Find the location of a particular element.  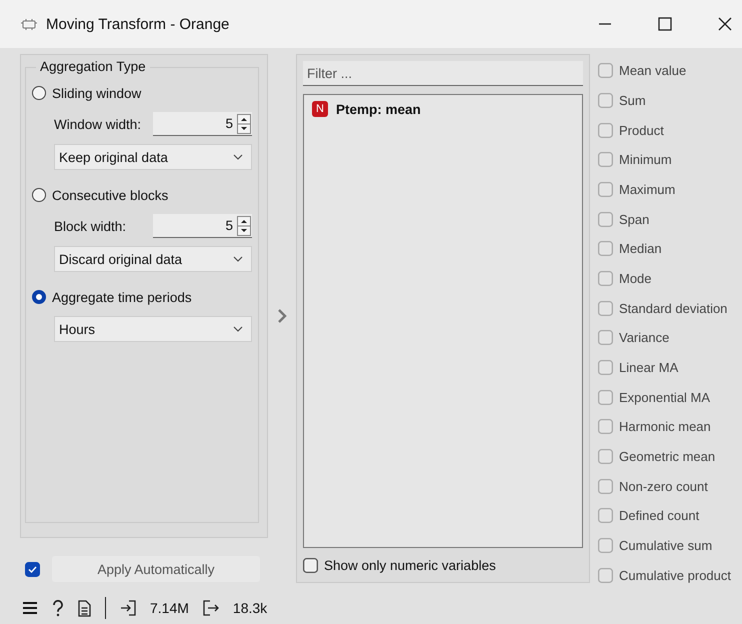

radio-label: Aggregate time periods is located at coordinates (122, 297).